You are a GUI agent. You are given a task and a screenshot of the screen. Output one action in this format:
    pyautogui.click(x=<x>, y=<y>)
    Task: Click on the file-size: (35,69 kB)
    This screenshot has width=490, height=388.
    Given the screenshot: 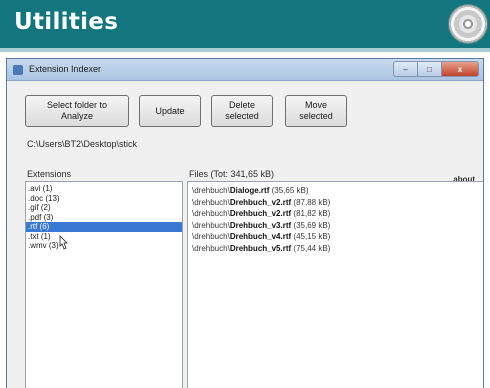 What is the action you would take?
    pyautogui.click(x=312, y=225)
    